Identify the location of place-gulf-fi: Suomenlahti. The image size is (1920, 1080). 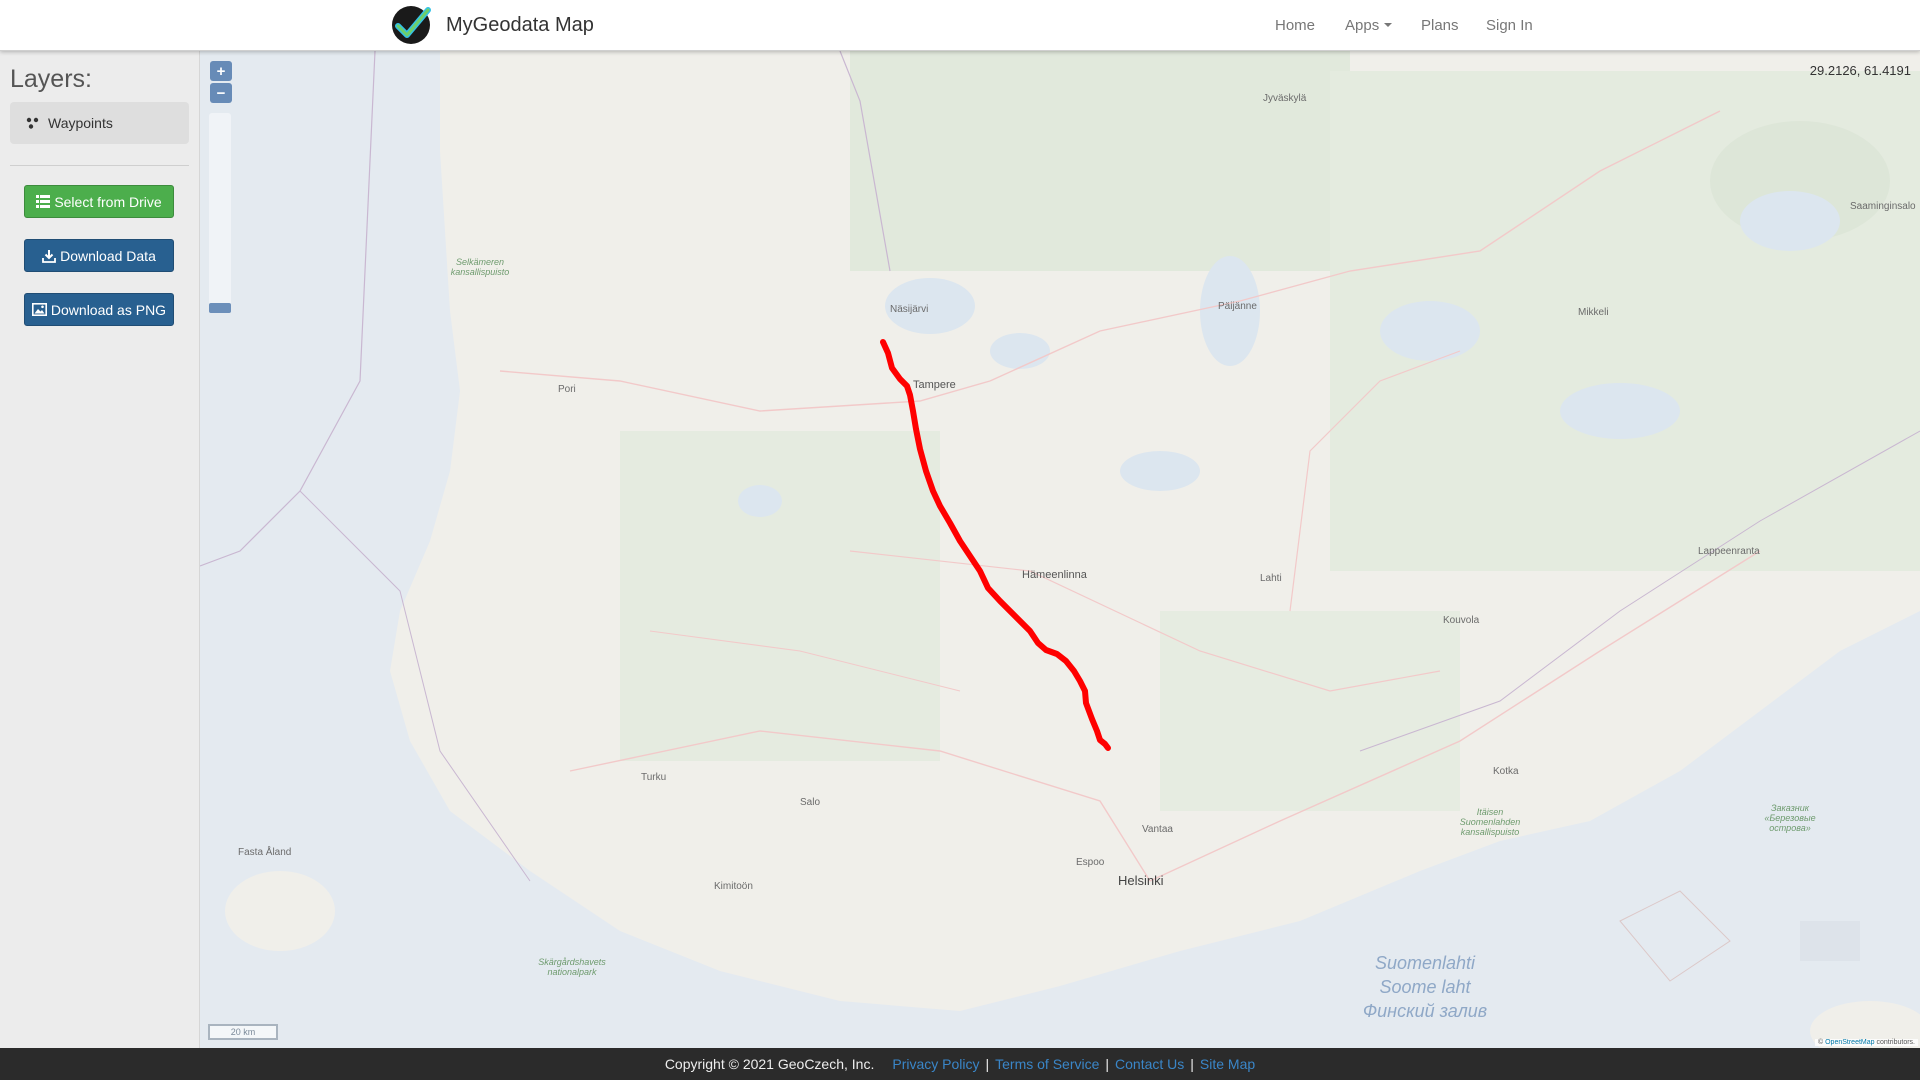
(1425, 963).